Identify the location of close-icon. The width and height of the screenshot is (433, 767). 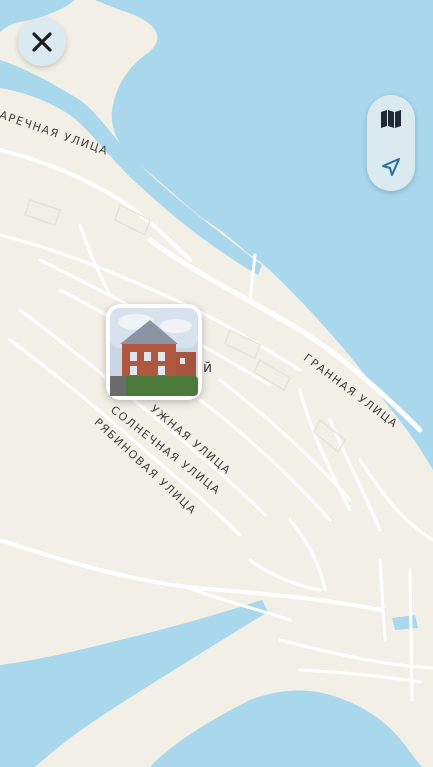
(42, 42).